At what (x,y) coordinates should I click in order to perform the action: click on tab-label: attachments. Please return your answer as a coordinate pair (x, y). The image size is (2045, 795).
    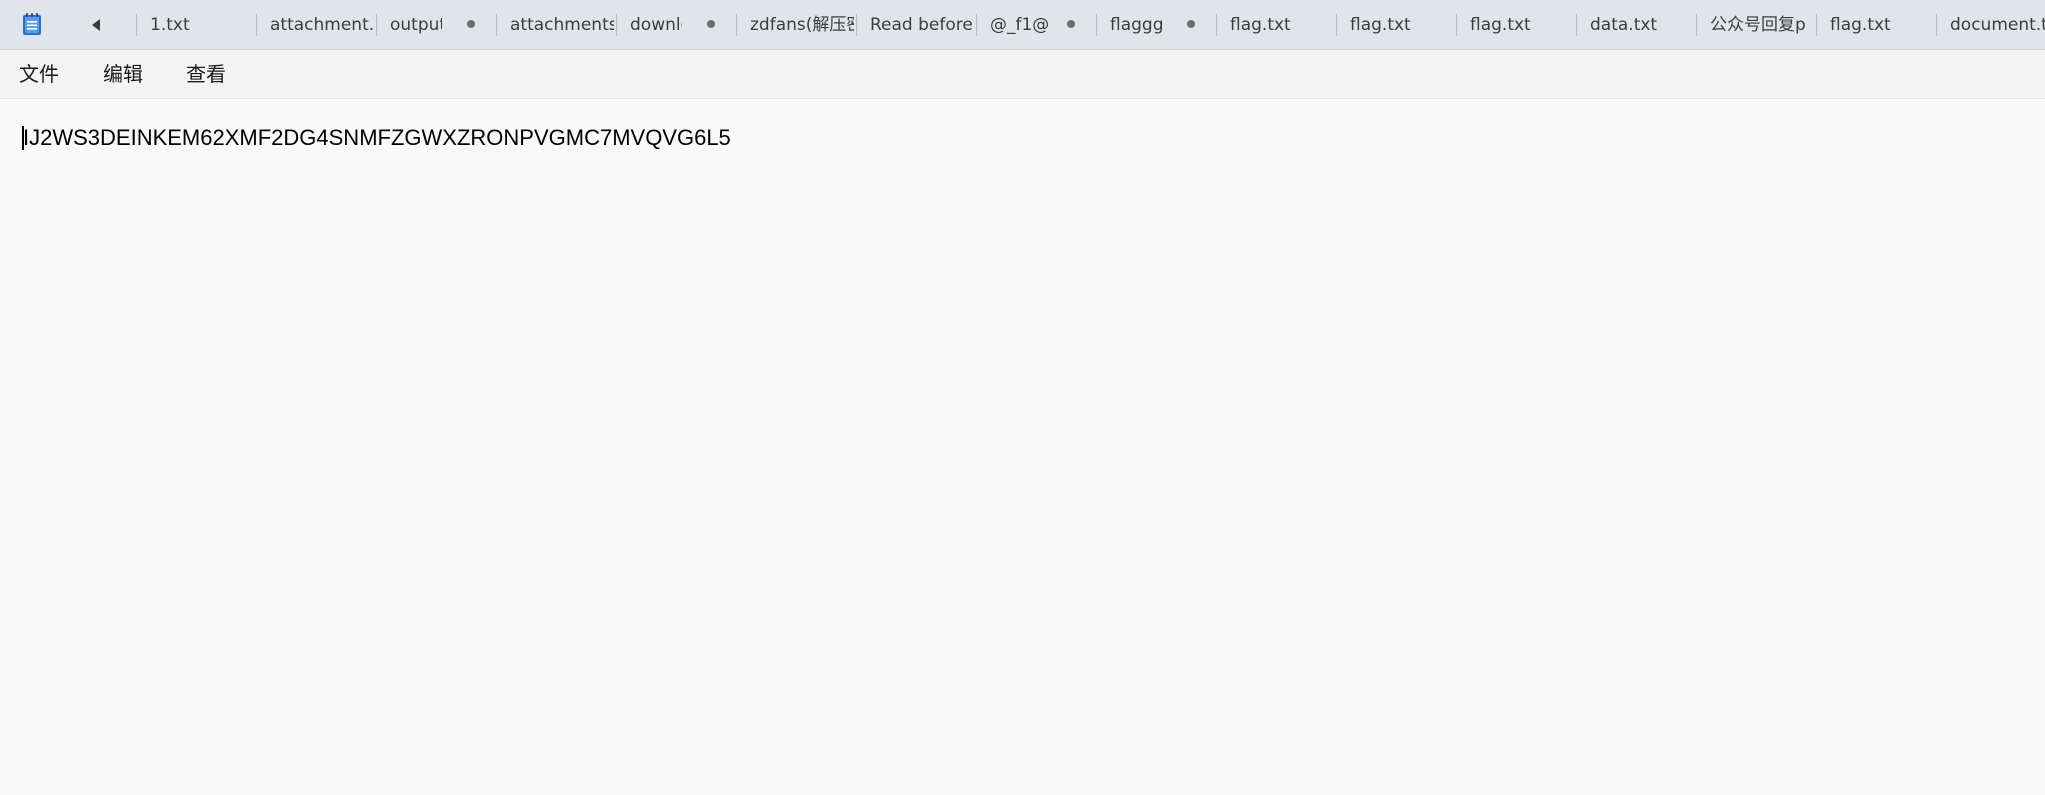
    Looking at the image, I should click on (562, 25).